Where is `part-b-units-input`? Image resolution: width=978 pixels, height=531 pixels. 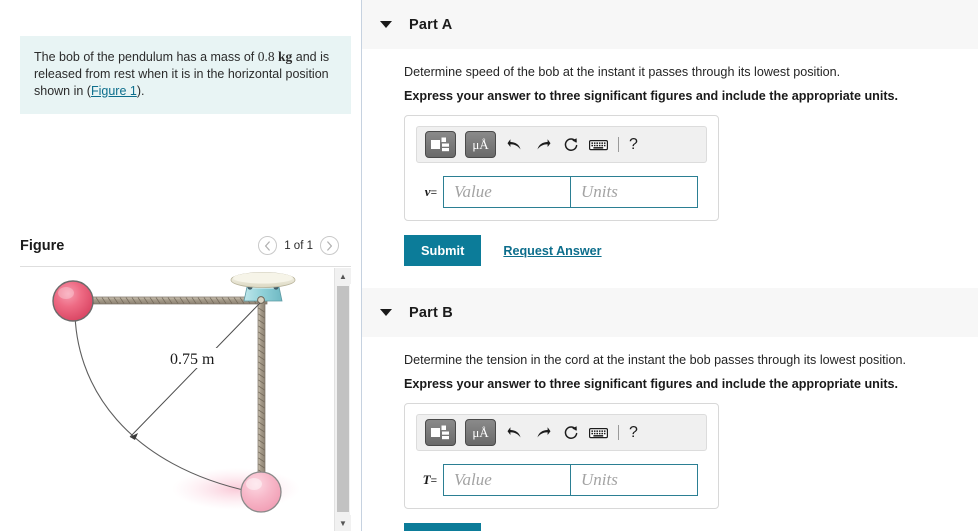 part-b-units-input is located at coordinates (634, 480).